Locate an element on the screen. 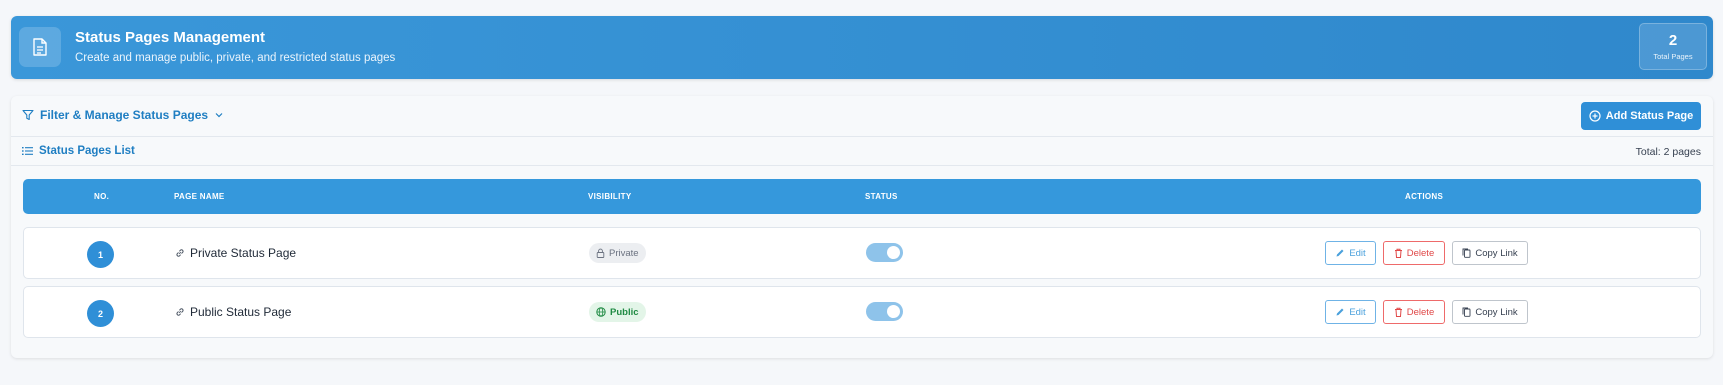 Image resolution: width=1723 pixels, height=385 pixels. column-header-page-name: PAGE NAME is located at coordinates (199, 196).